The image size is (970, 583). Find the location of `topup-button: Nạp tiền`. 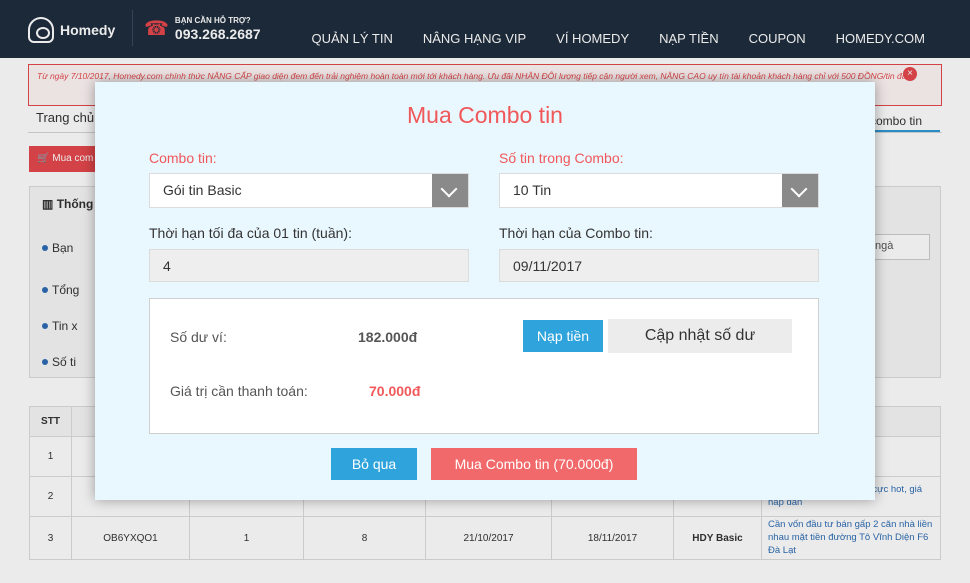

topup-button: Nạp tiền is located at coordinates (563, 336).